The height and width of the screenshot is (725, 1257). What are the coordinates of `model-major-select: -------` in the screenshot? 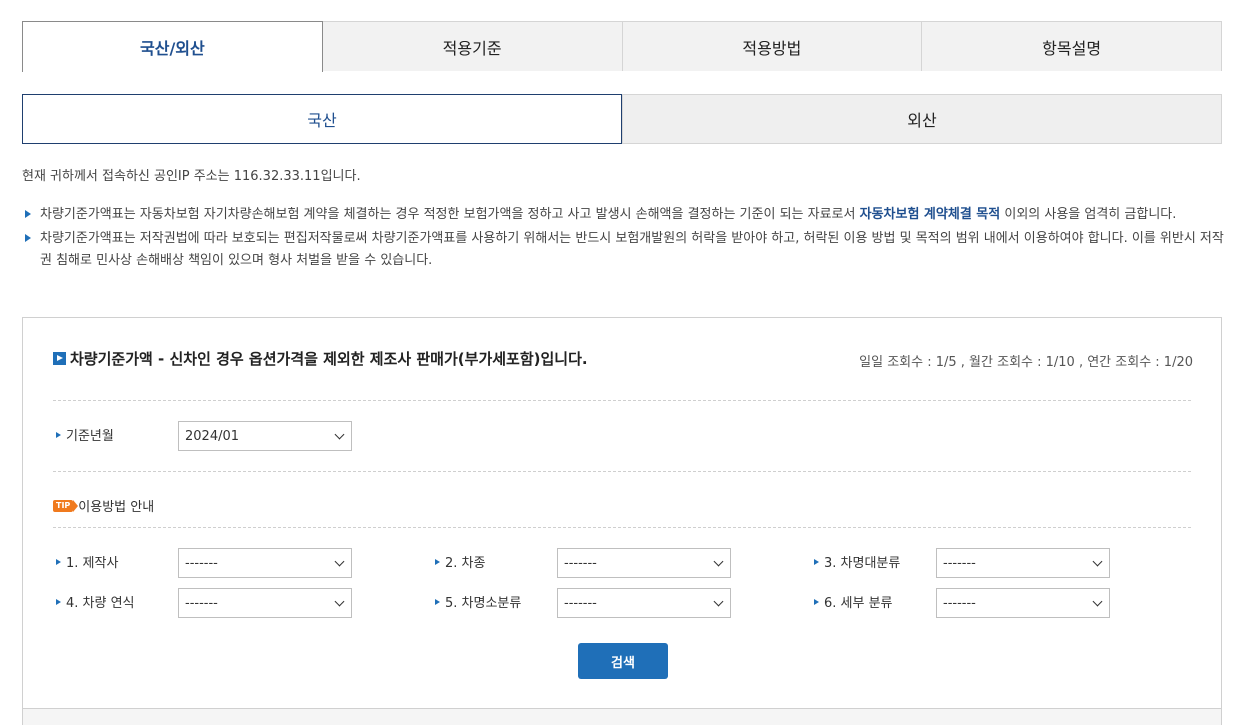 It's located at (1023, 563).